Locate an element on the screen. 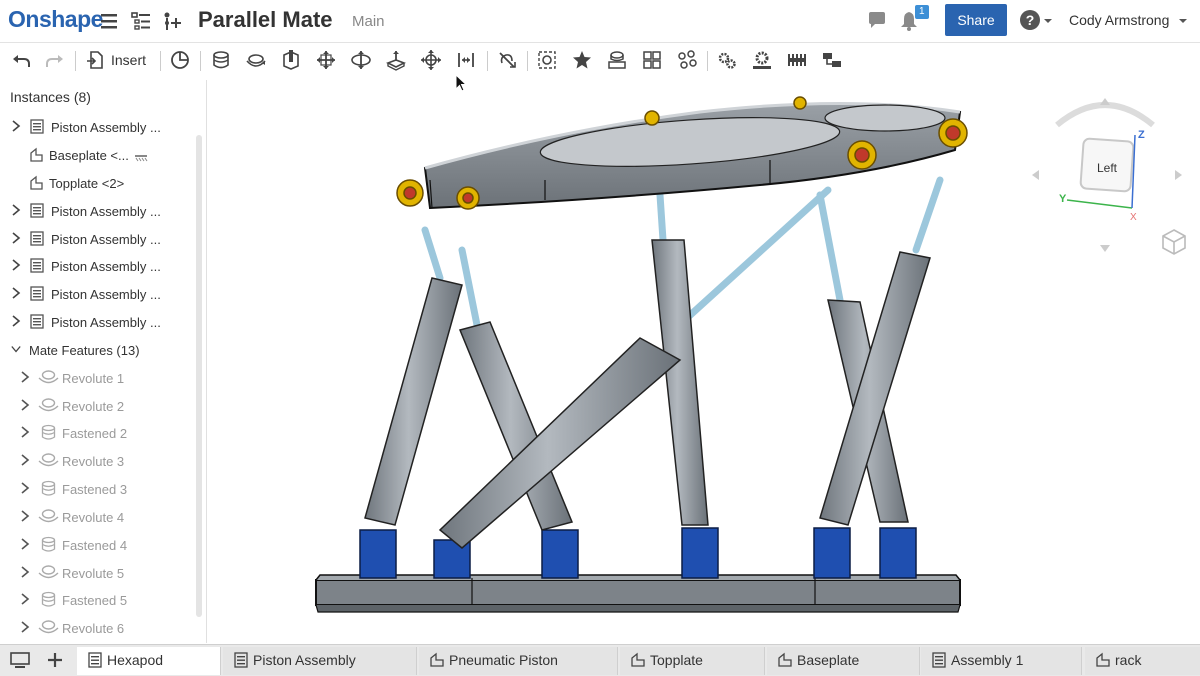 The height and width of the screenshot is (676, 1200). comments-icon is located at coordinates (877, 20).